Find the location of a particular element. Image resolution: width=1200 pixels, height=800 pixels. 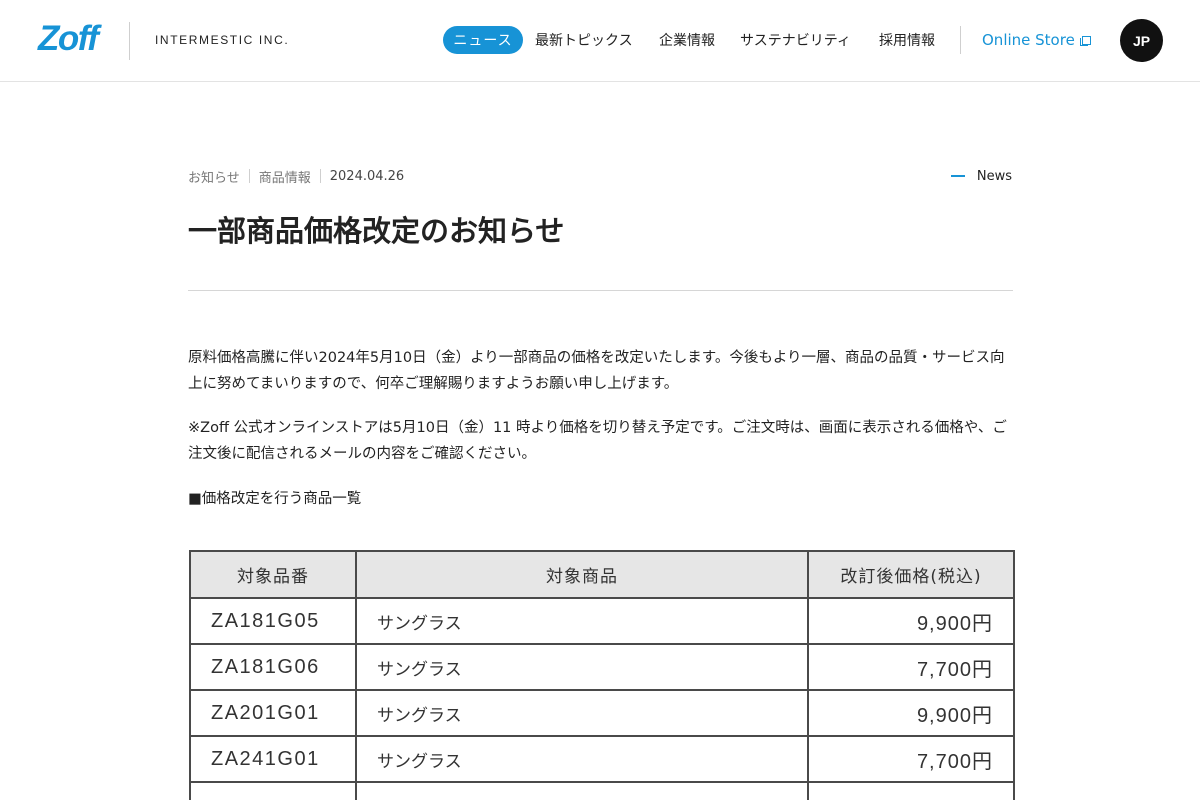

online-store-link: Online Store is located at coordinates (1036, 40).